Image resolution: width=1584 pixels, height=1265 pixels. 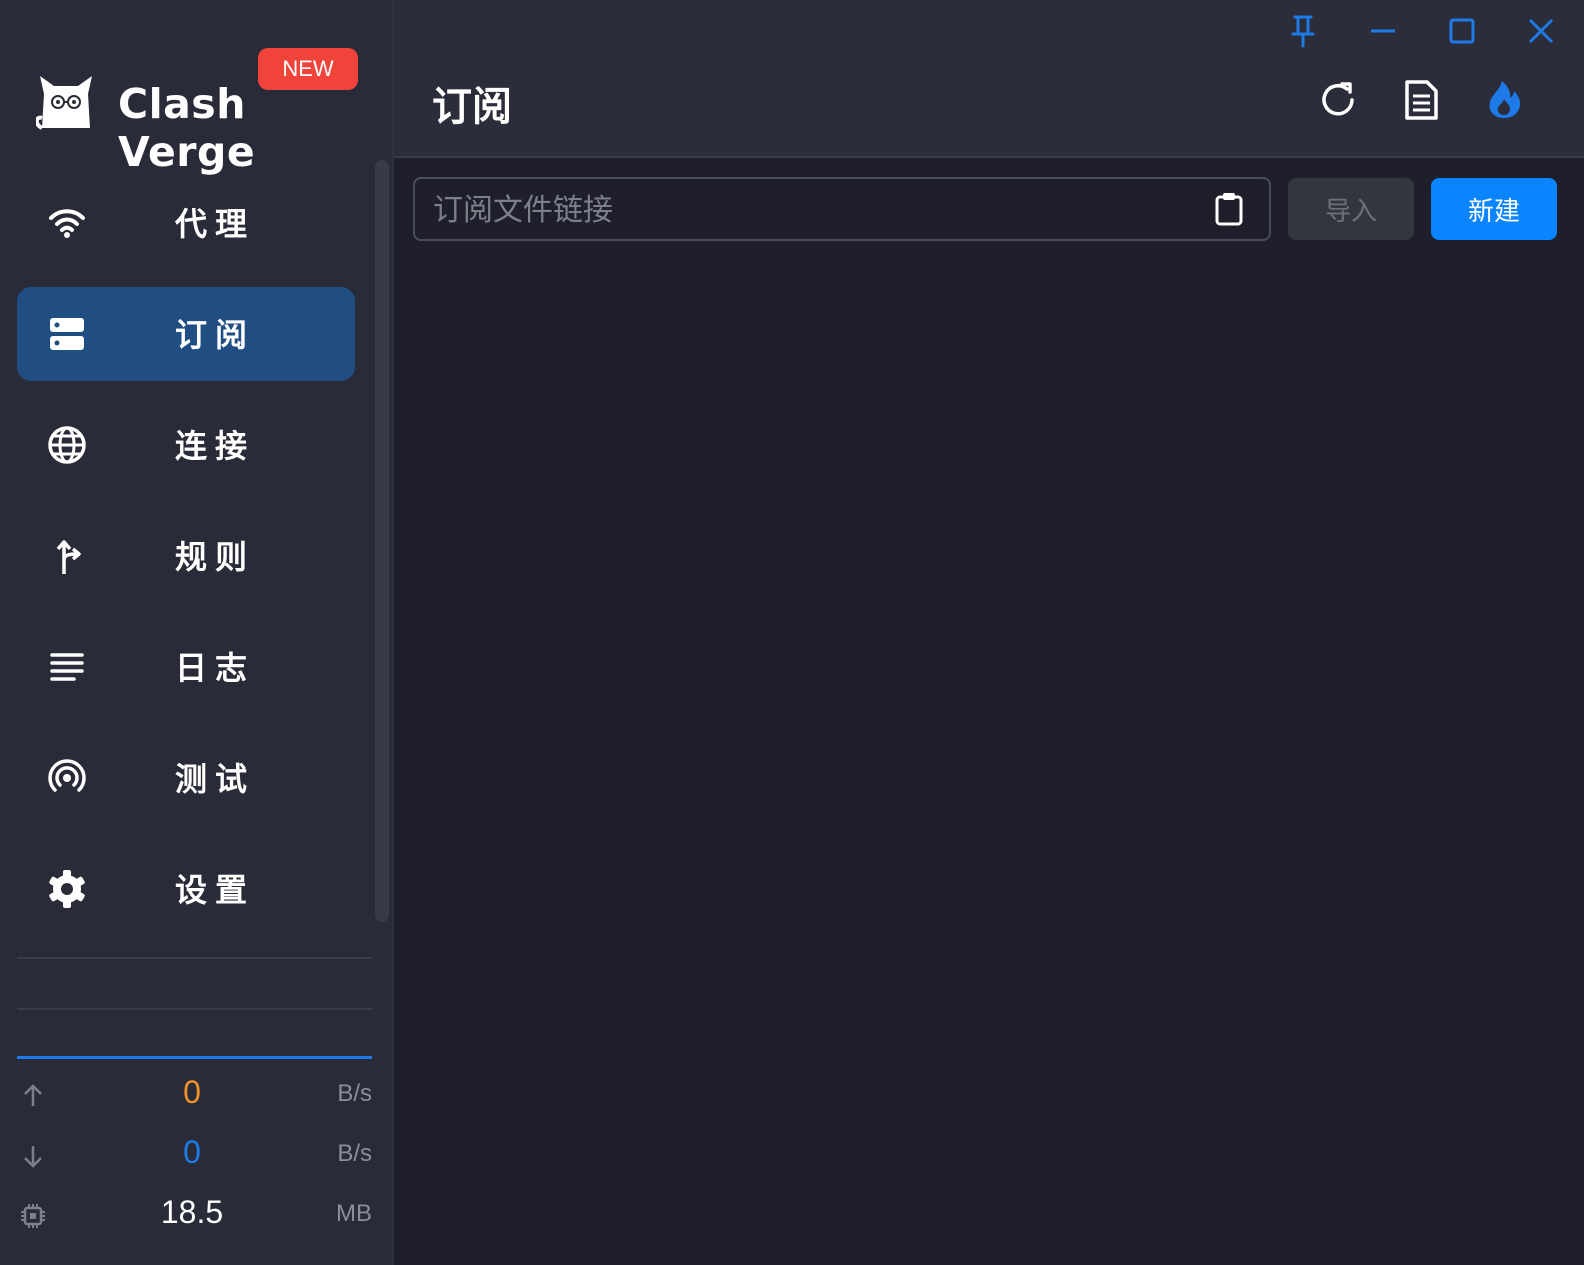 I want to click on download-traffic: 0 B/s, so click(x=194, y=1155).